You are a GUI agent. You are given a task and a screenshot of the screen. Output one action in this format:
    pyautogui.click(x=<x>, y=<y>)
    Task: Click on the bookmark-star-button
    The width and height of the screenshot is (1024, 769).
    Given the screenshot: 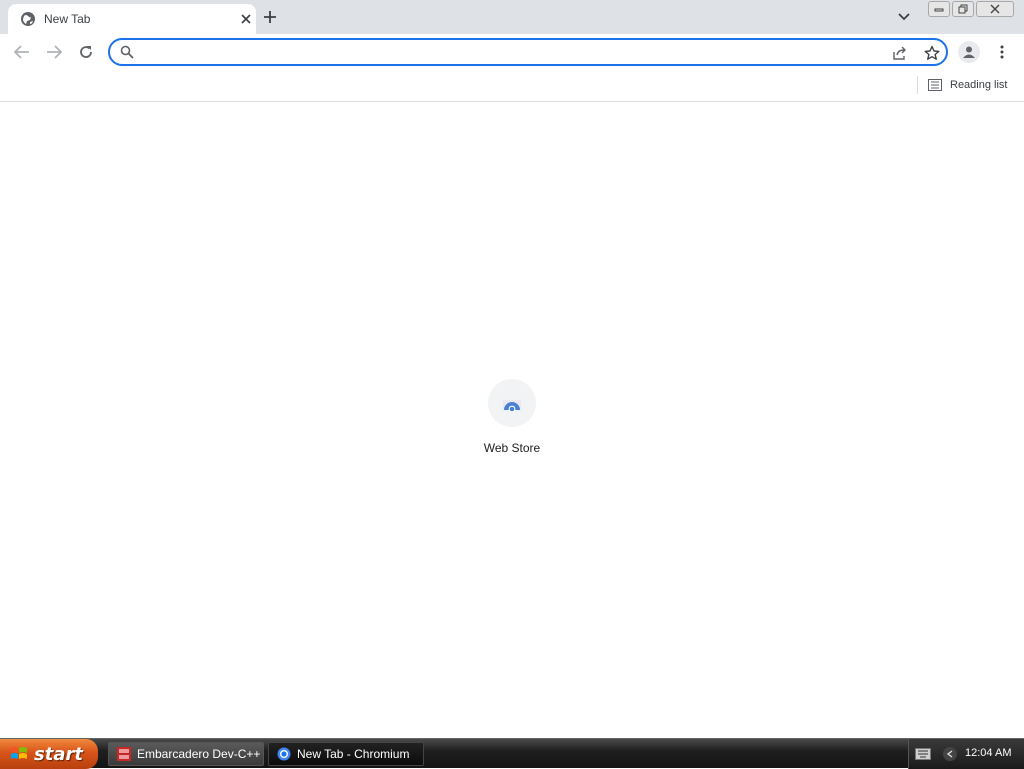 What is the action you would take?
    pyautogui.click(x=932, y=53)
    